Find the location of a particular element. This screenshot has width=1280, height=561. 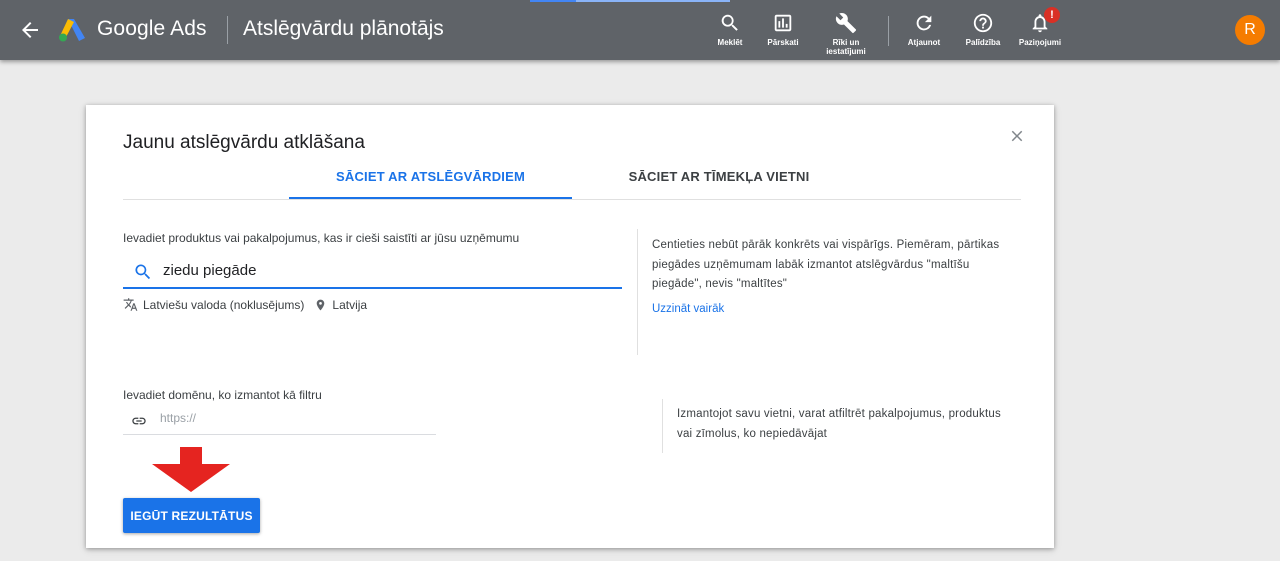

targeting-settings: Latviešu valoda (noklusējums) Latvija is located at coordinates (250, 304).